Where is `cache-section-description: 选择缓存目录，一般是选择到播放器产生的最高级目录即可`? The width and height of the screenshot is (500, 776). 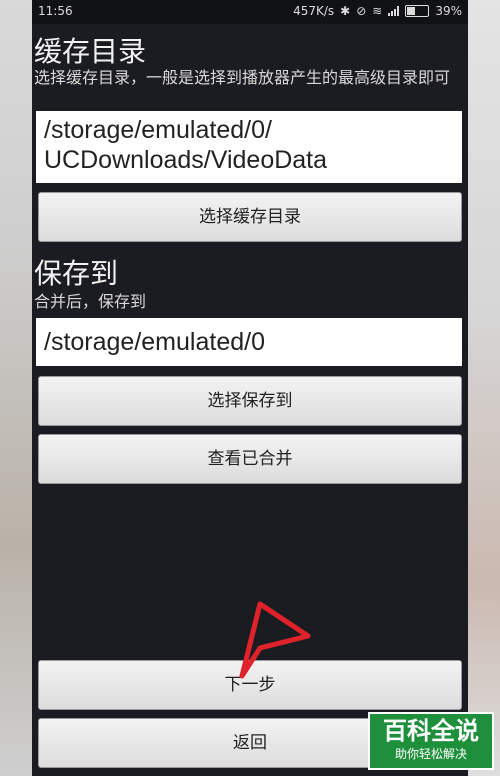
cache-section-description: 选择缓存目录，一般是选择到播放器产生的最高级目录即可 is located at coordinates (242, 77).